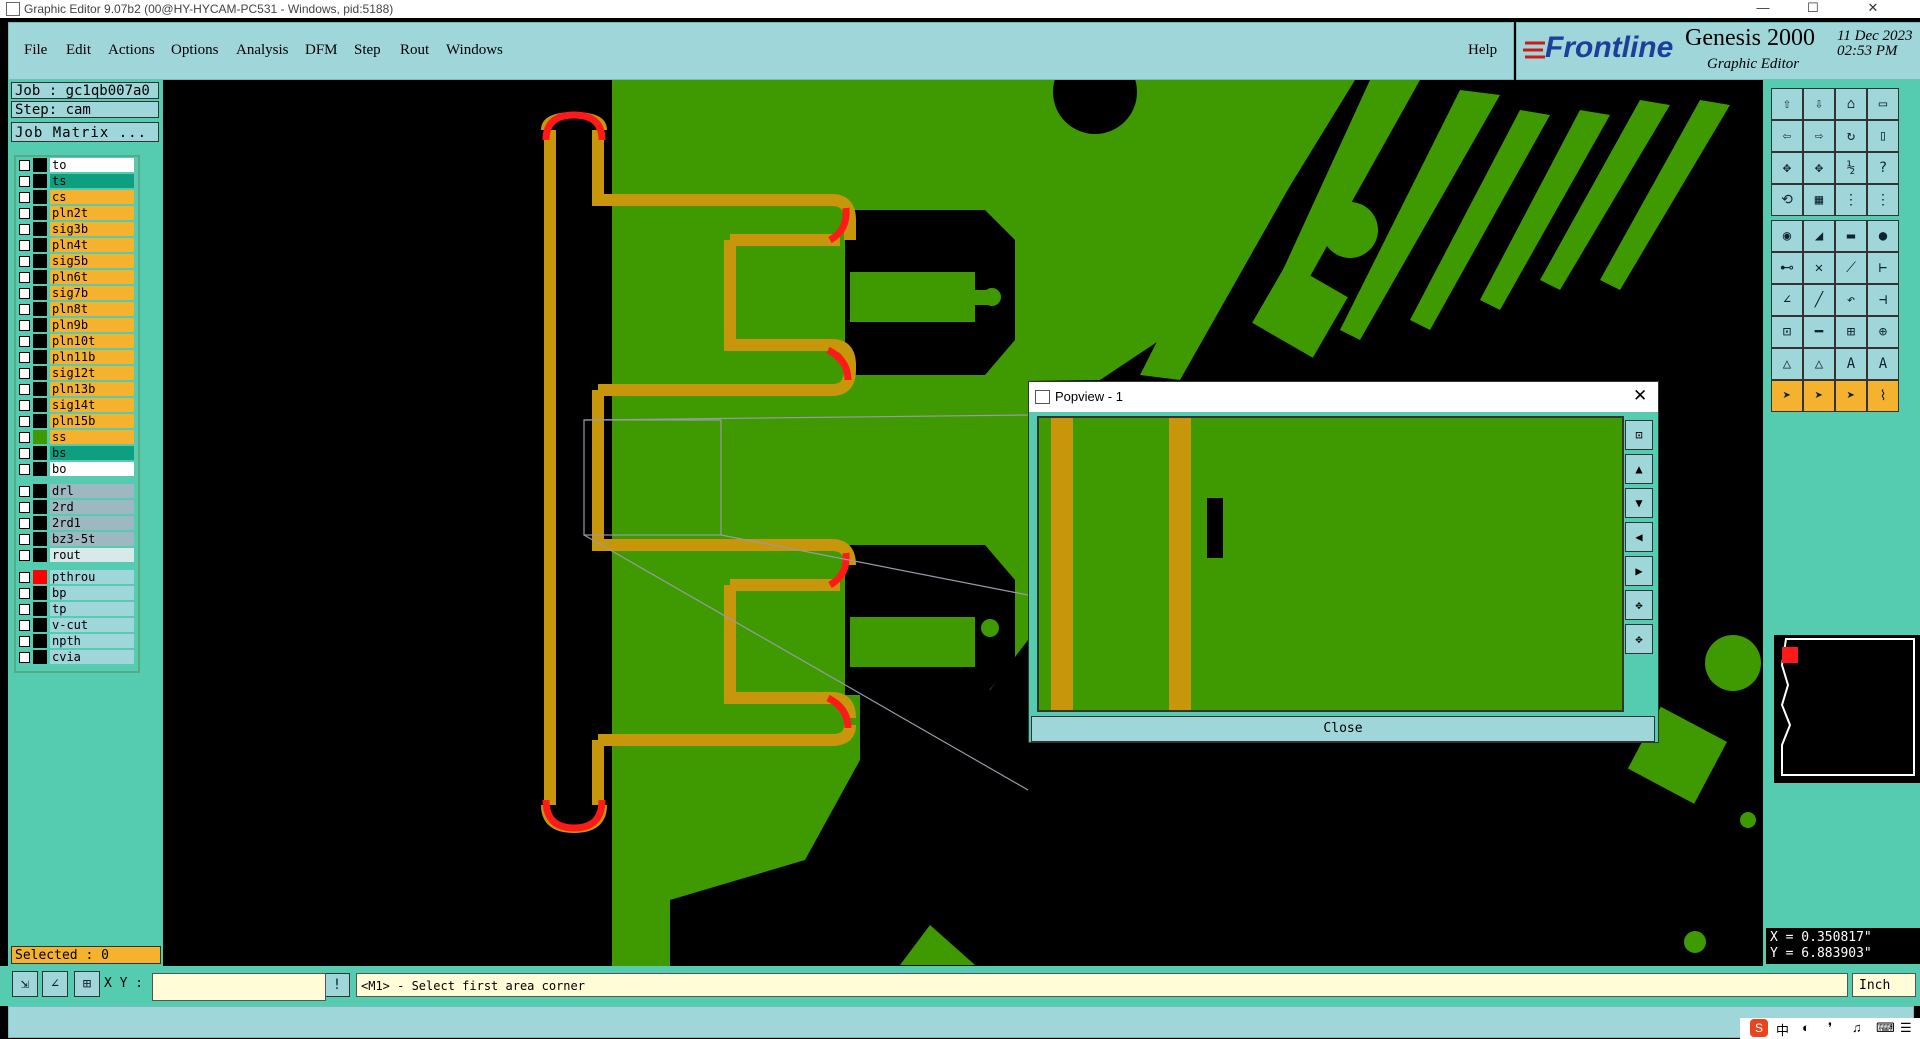 The height and width of the screenshot is (1039, 1920). I want to click on ime-punctuation-icon: ❜, so click(1830, 1028).